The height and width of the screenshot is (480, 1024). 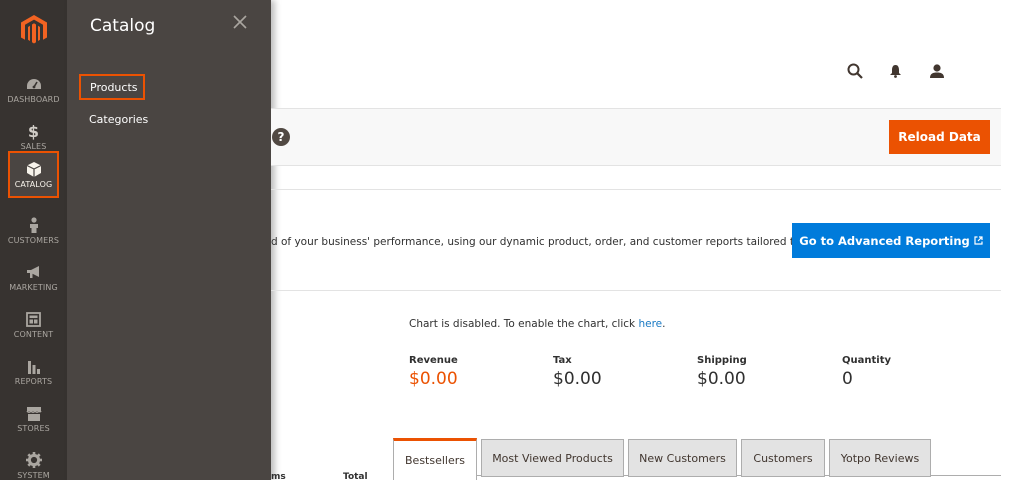 I want to click on chart-message-suffix: ., so click(x=664, y=324).